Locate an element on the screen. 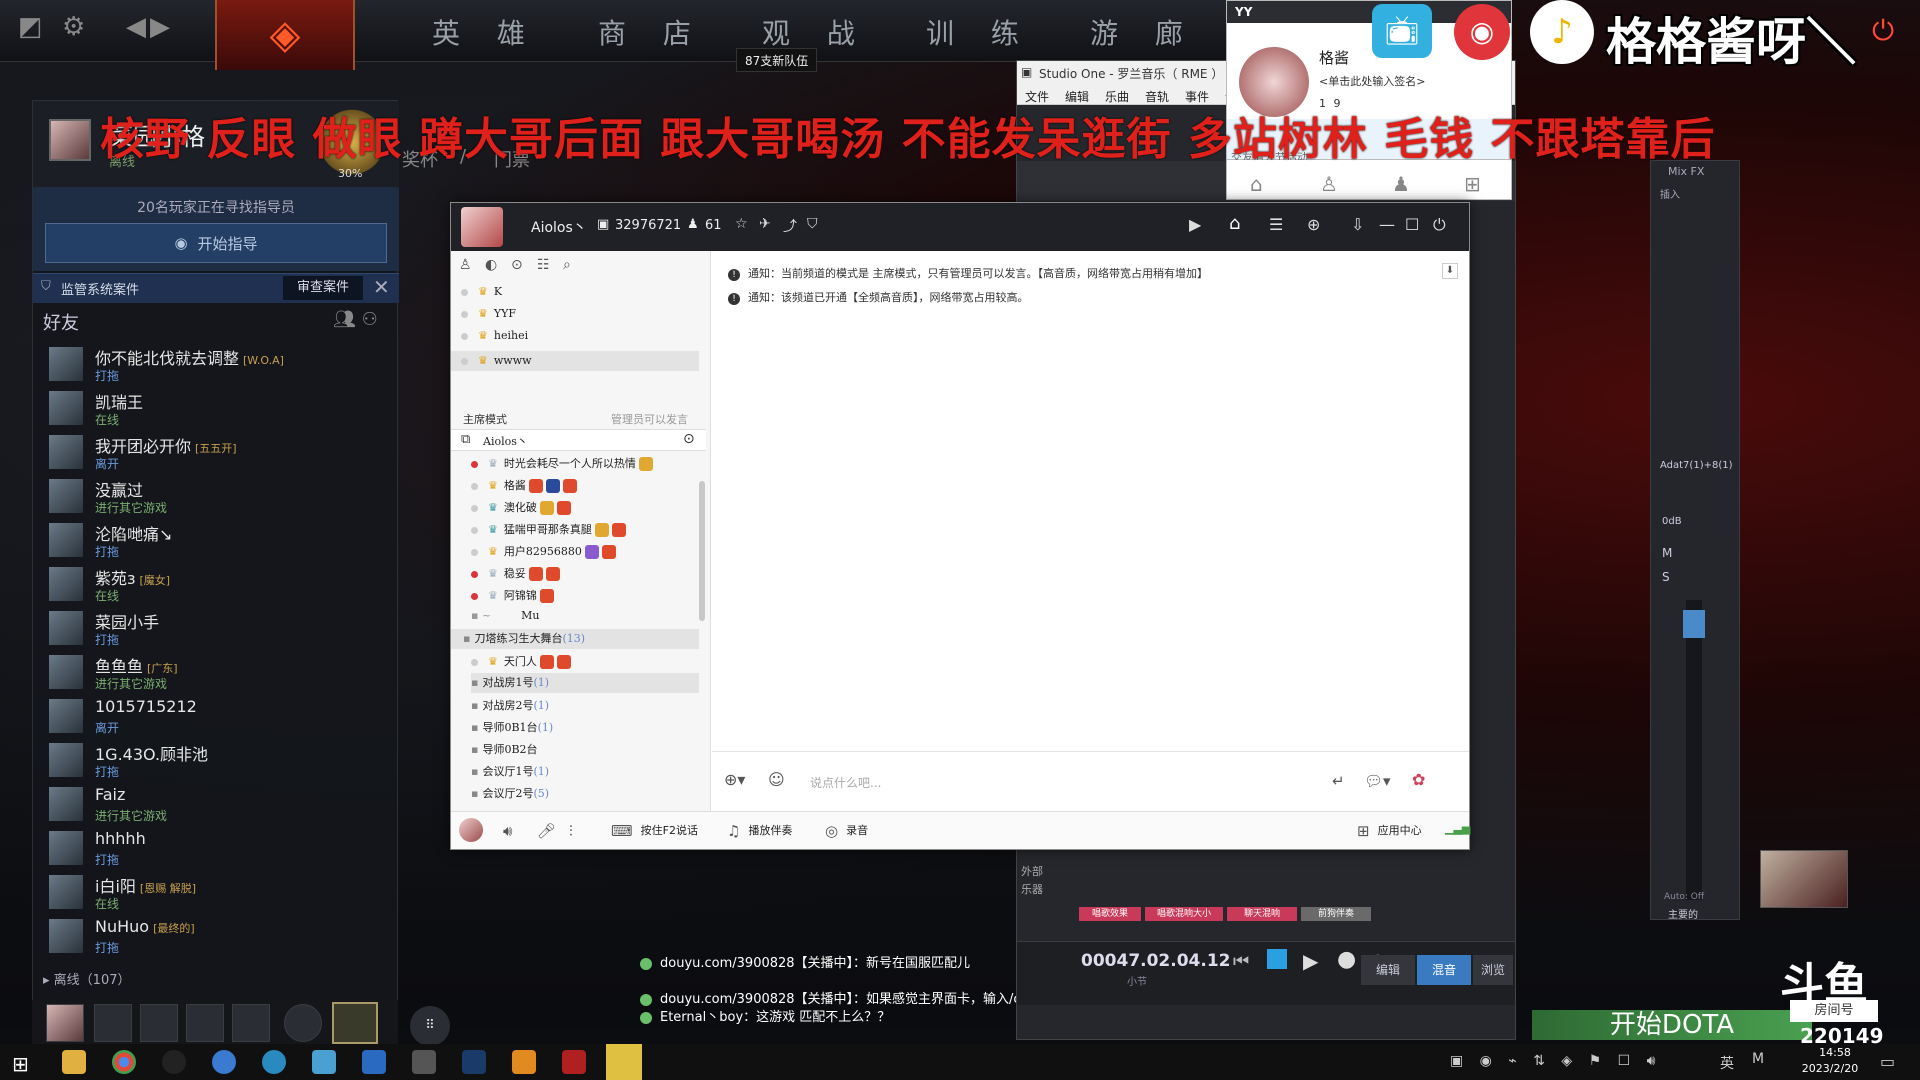  friend-item: 紫苑з [魔女] 在线 is located at coordinates (216, 585).